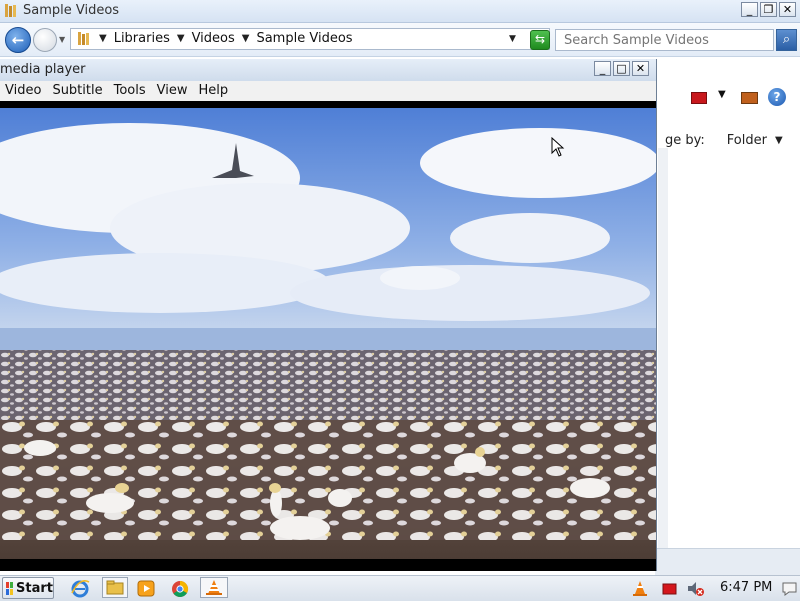 The width and height of the screenshot is (800, 601). What do you see at coordinates (727, 96) in the screenshot?
I see `explorer-command-bar: ▼ ?` at bounding box center [727, 96].